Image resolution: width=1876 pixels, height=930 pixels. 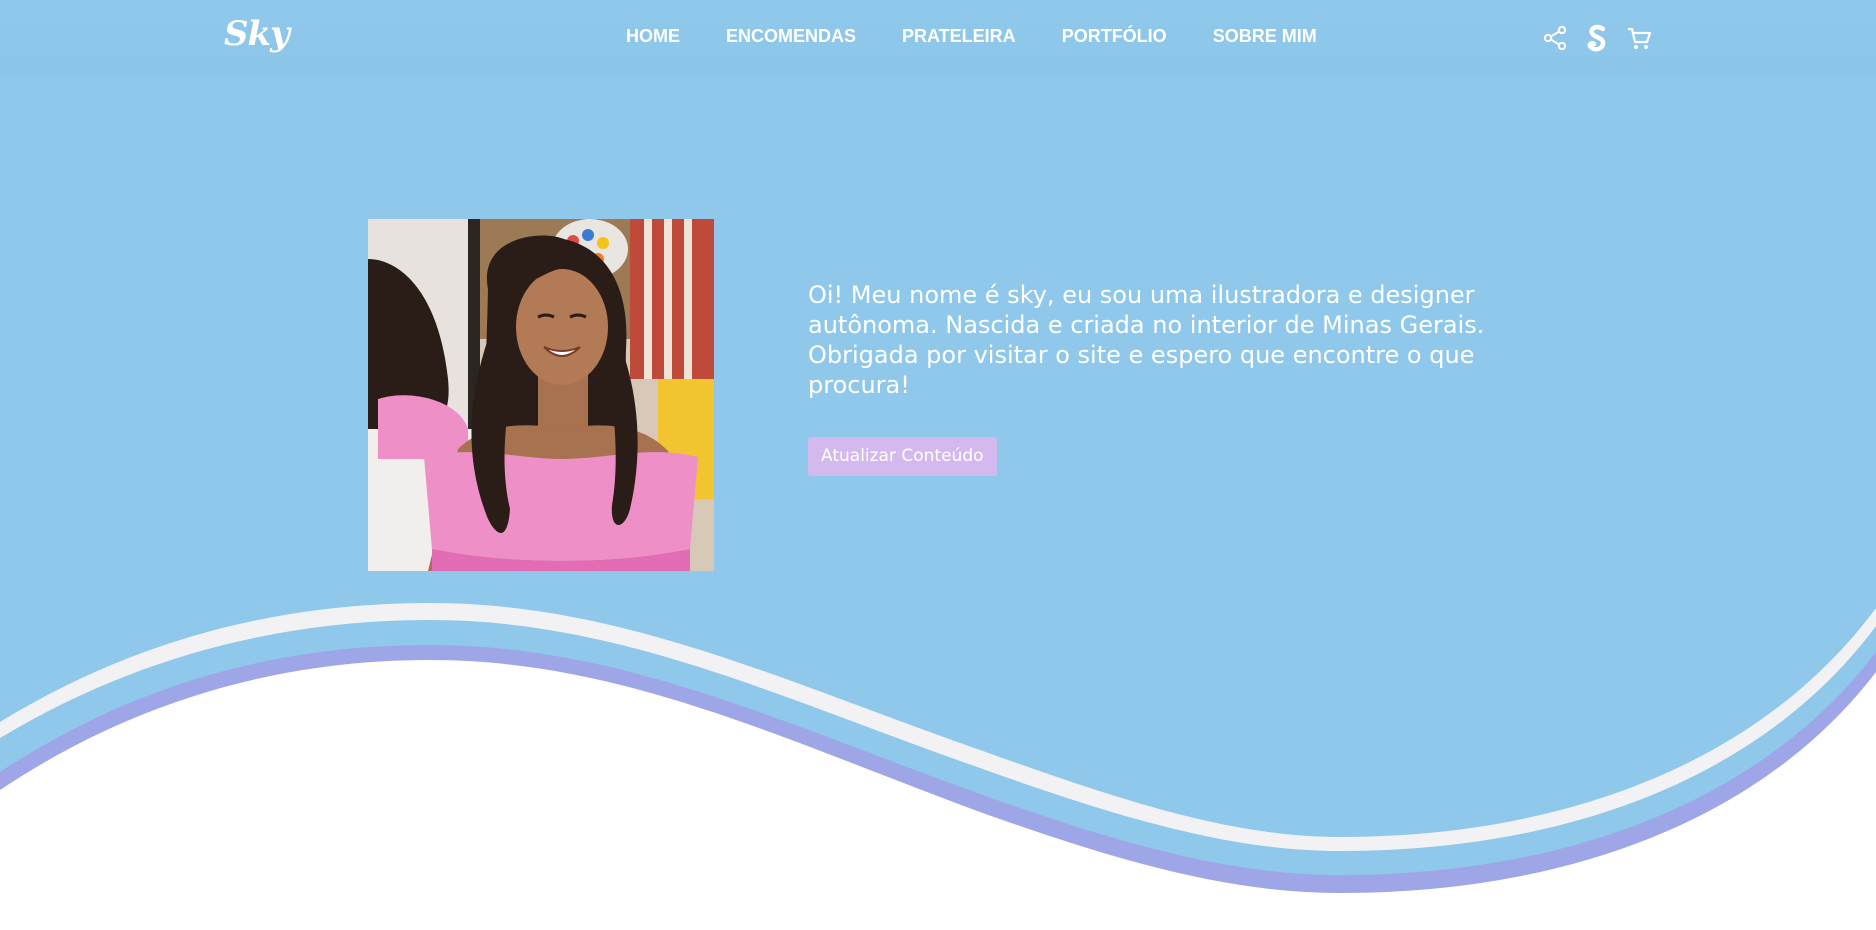 I want to click on header-icons, so click(x=1597, y=38).